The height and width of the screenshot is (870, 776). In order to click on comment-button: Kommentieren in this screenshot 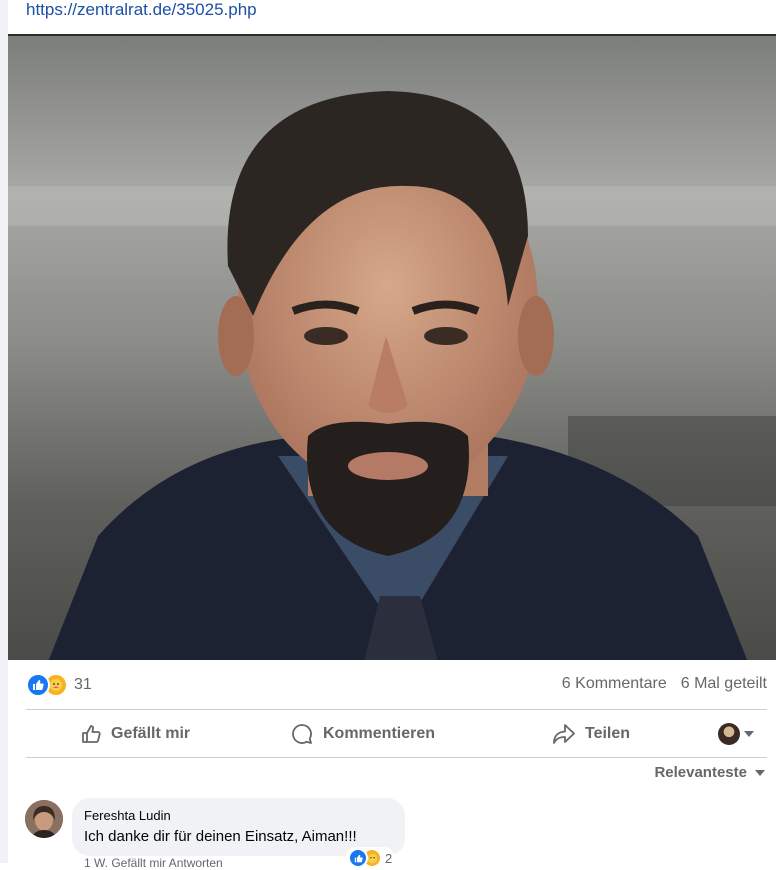, I will do `click(362, 734)`.